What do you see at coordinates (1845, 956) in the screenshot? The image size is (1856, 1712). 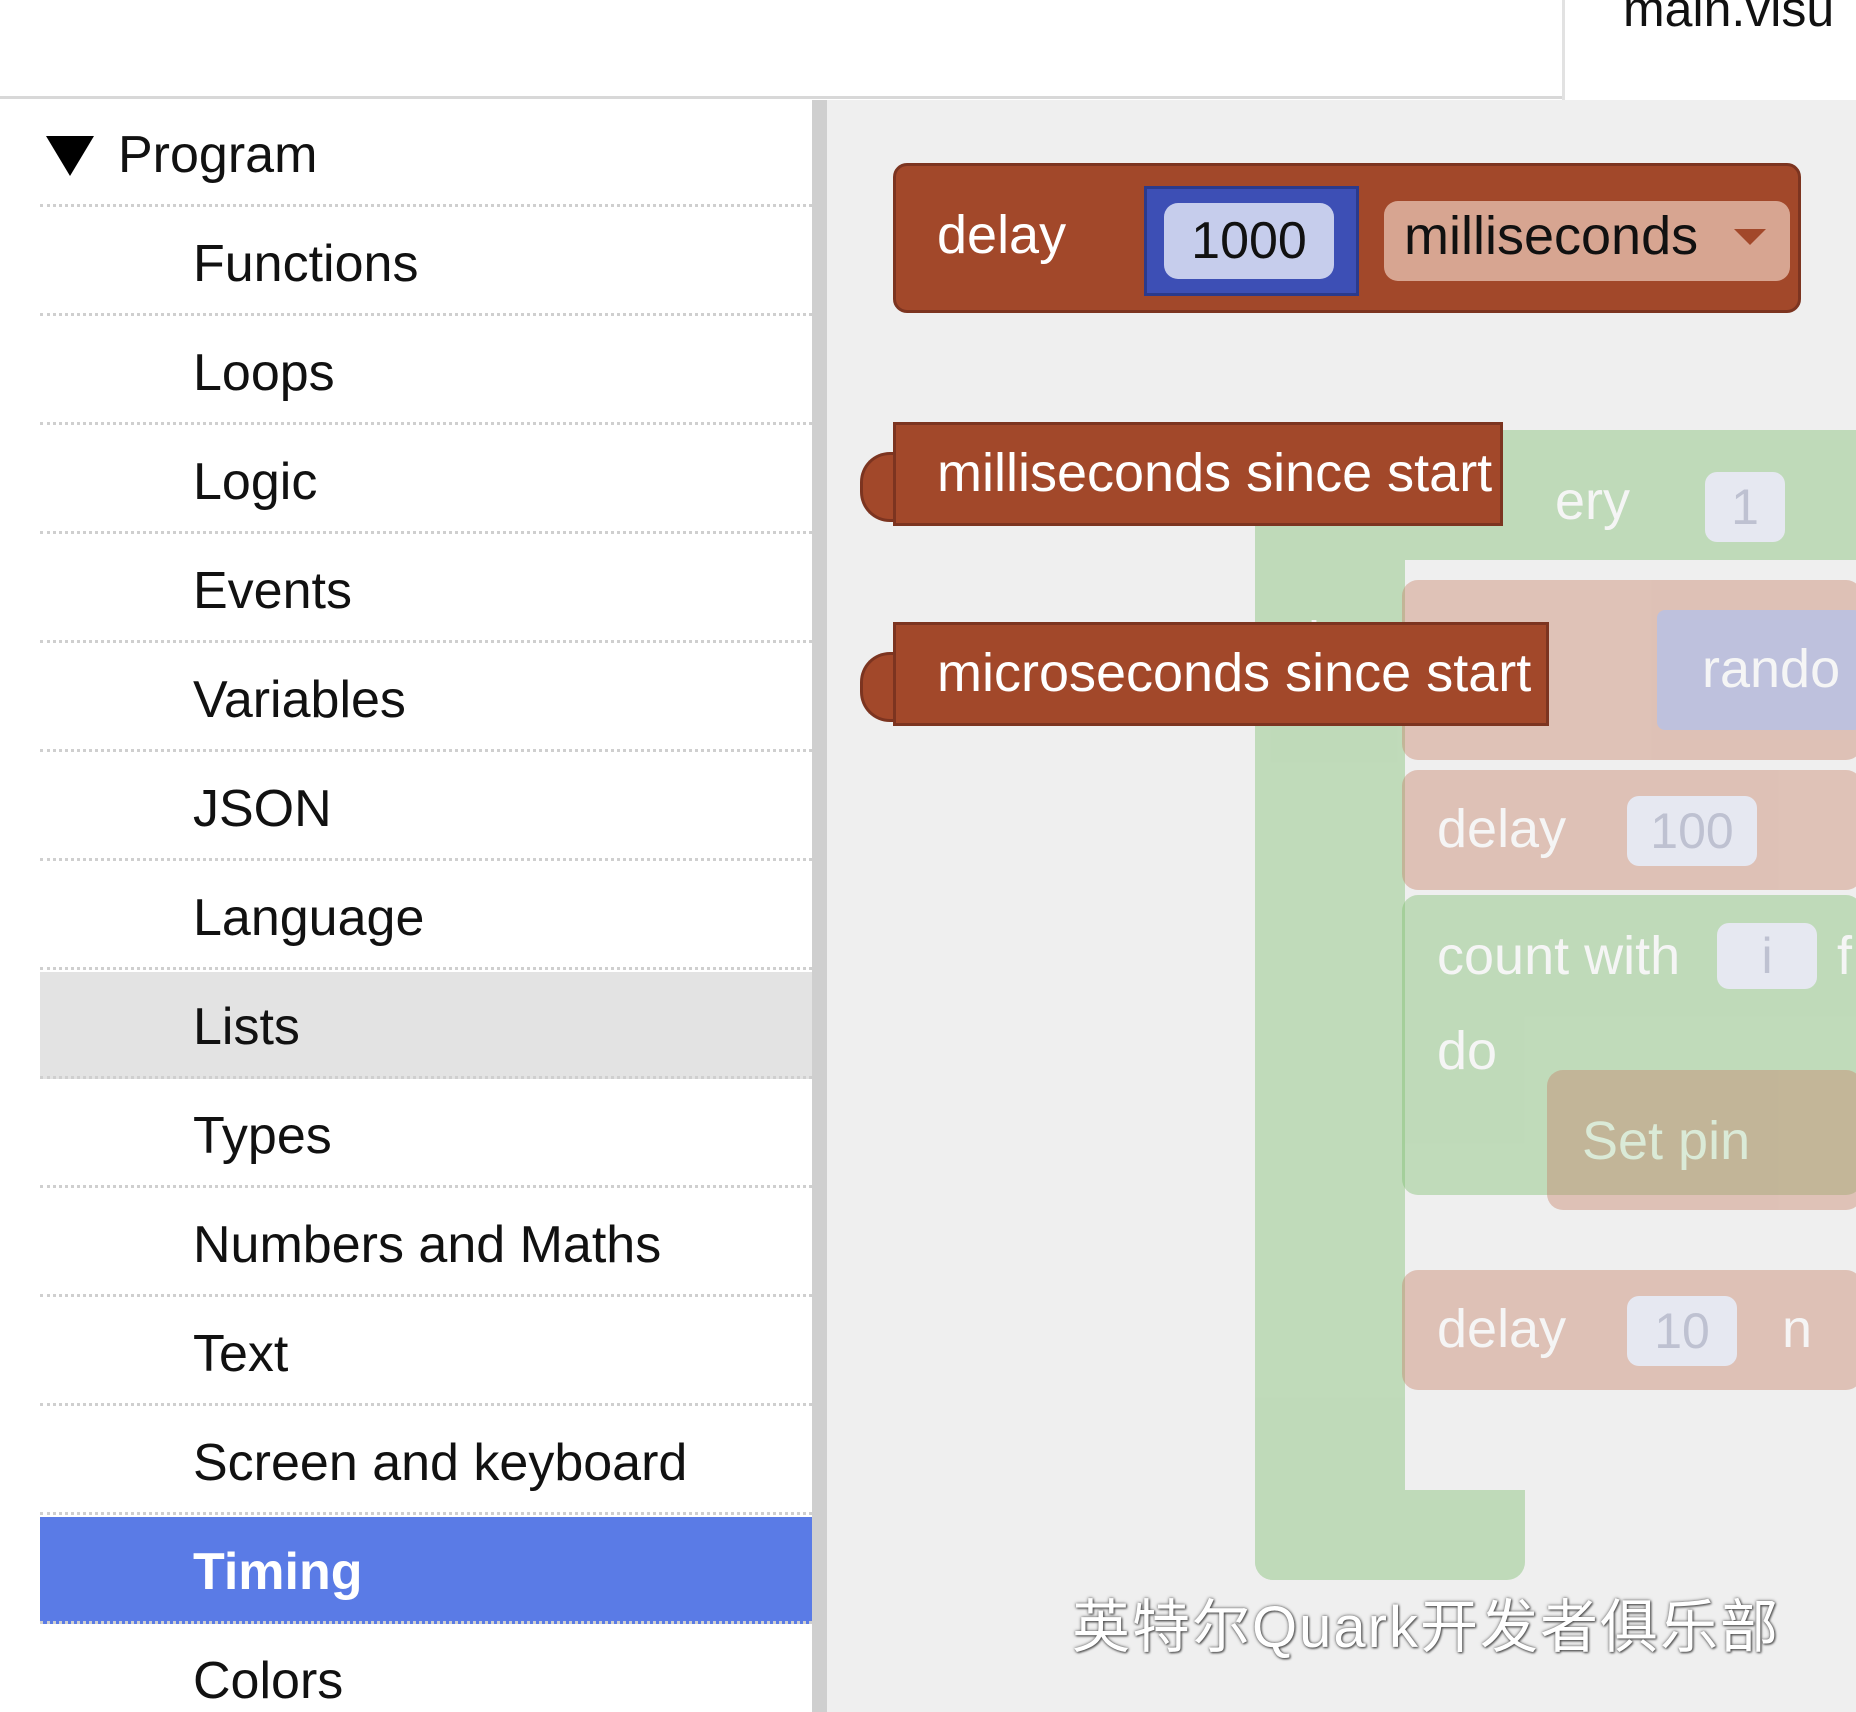 I see `ghost-count-trail: f` at bounding box center [1845, 956].